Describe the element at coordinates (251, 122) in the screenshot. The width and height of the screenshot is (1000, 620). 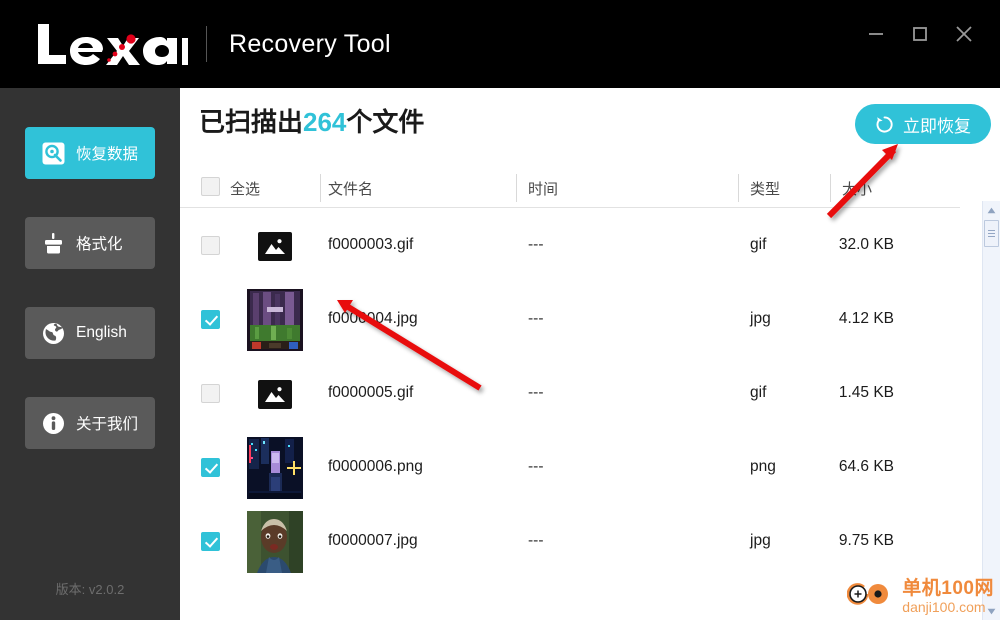
I see `scan-title-prefix: 已扫描出` at that location.